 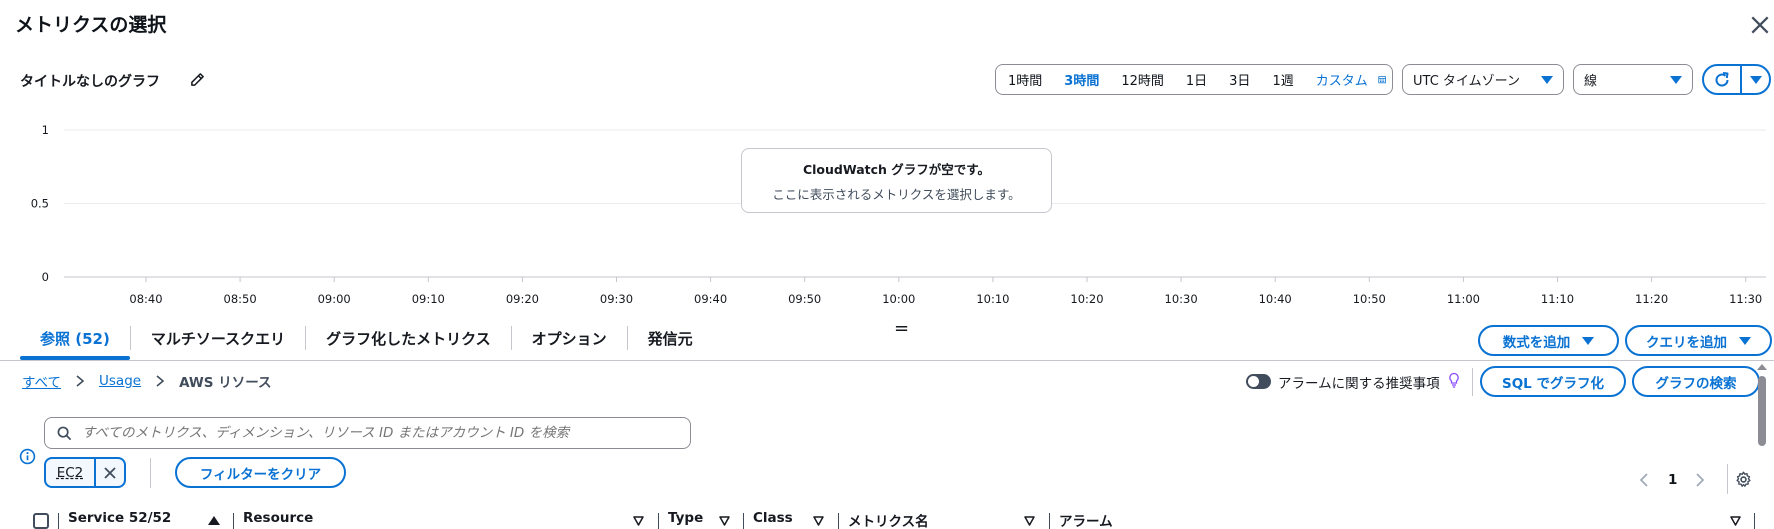 What do you see at coordinates (45, 130) in the screenshot?
I see `y-tick-label: 1` at bounding box center [45, 130].